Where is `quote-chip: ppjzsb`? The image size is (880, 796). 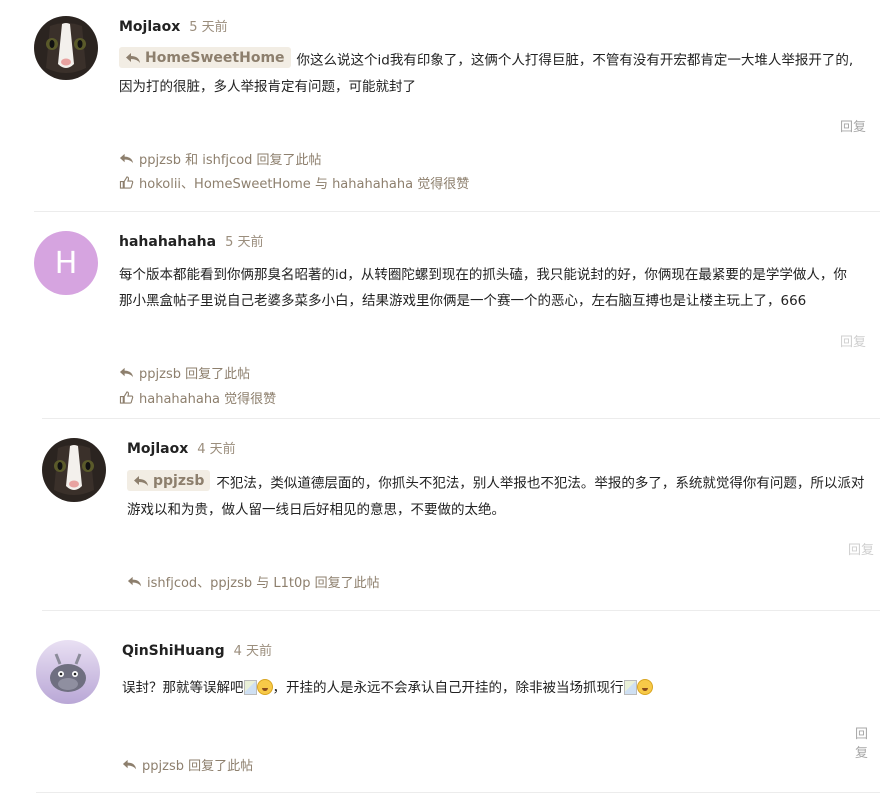
quote-chip: ppjzsb is located at coordinates (169, 480).